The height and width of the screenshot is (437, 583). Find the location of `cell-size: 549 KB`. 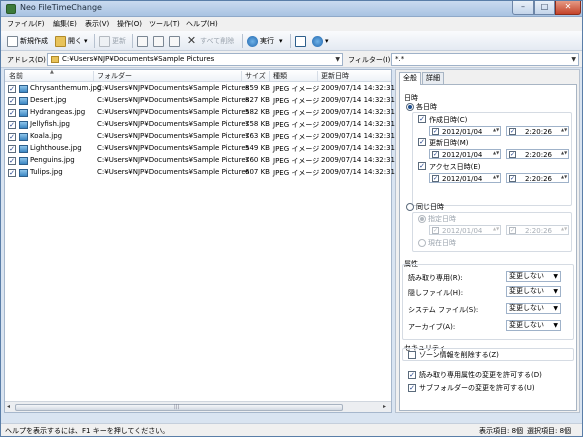

cell-size: 549 KB is located at coordinates (257, 148).